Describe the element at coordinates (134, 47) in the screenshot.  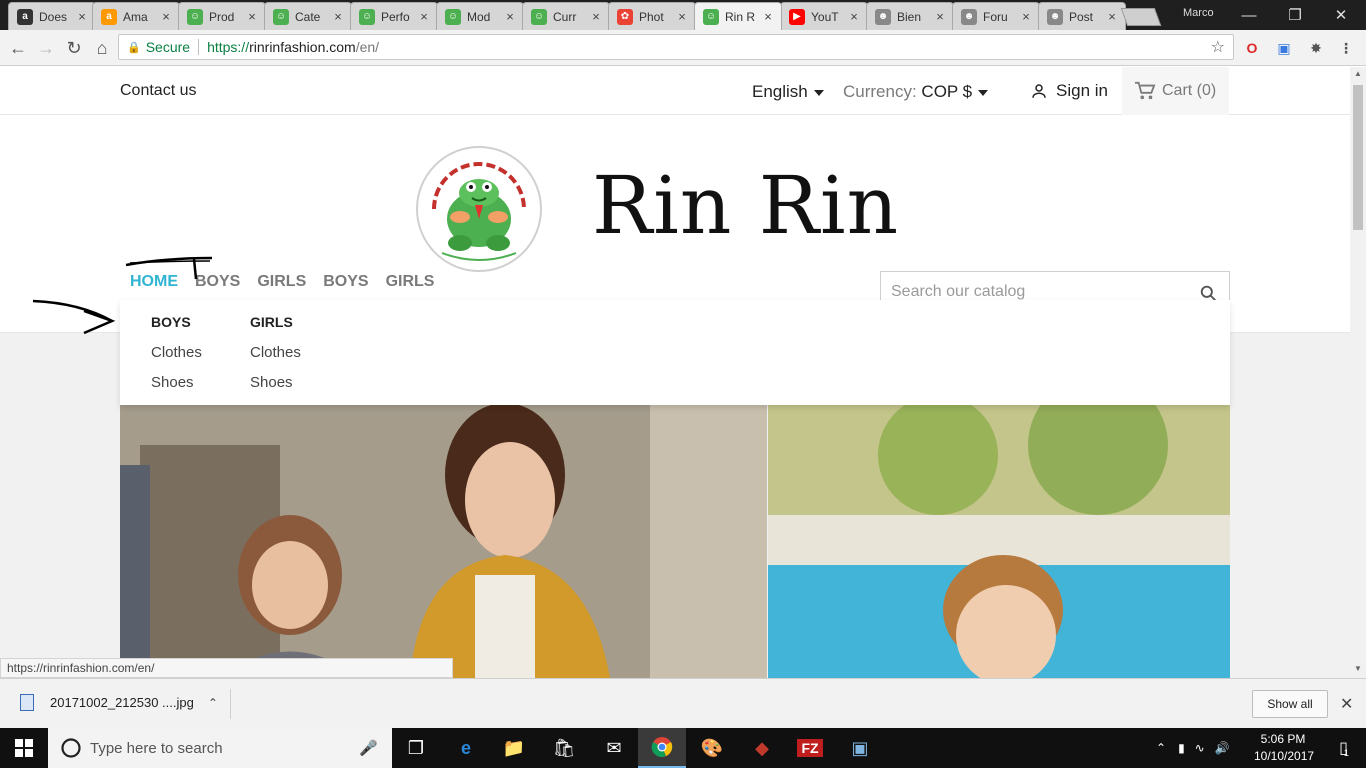
I see `lock-icon: 🔒` at that location.